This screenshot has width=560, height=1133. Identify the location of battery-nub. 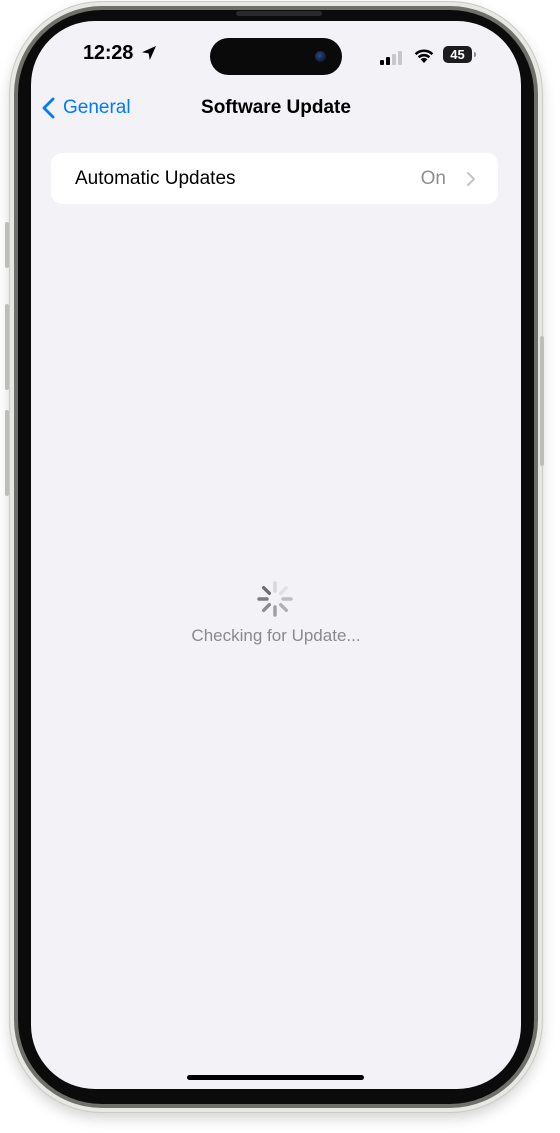
(475, 54).